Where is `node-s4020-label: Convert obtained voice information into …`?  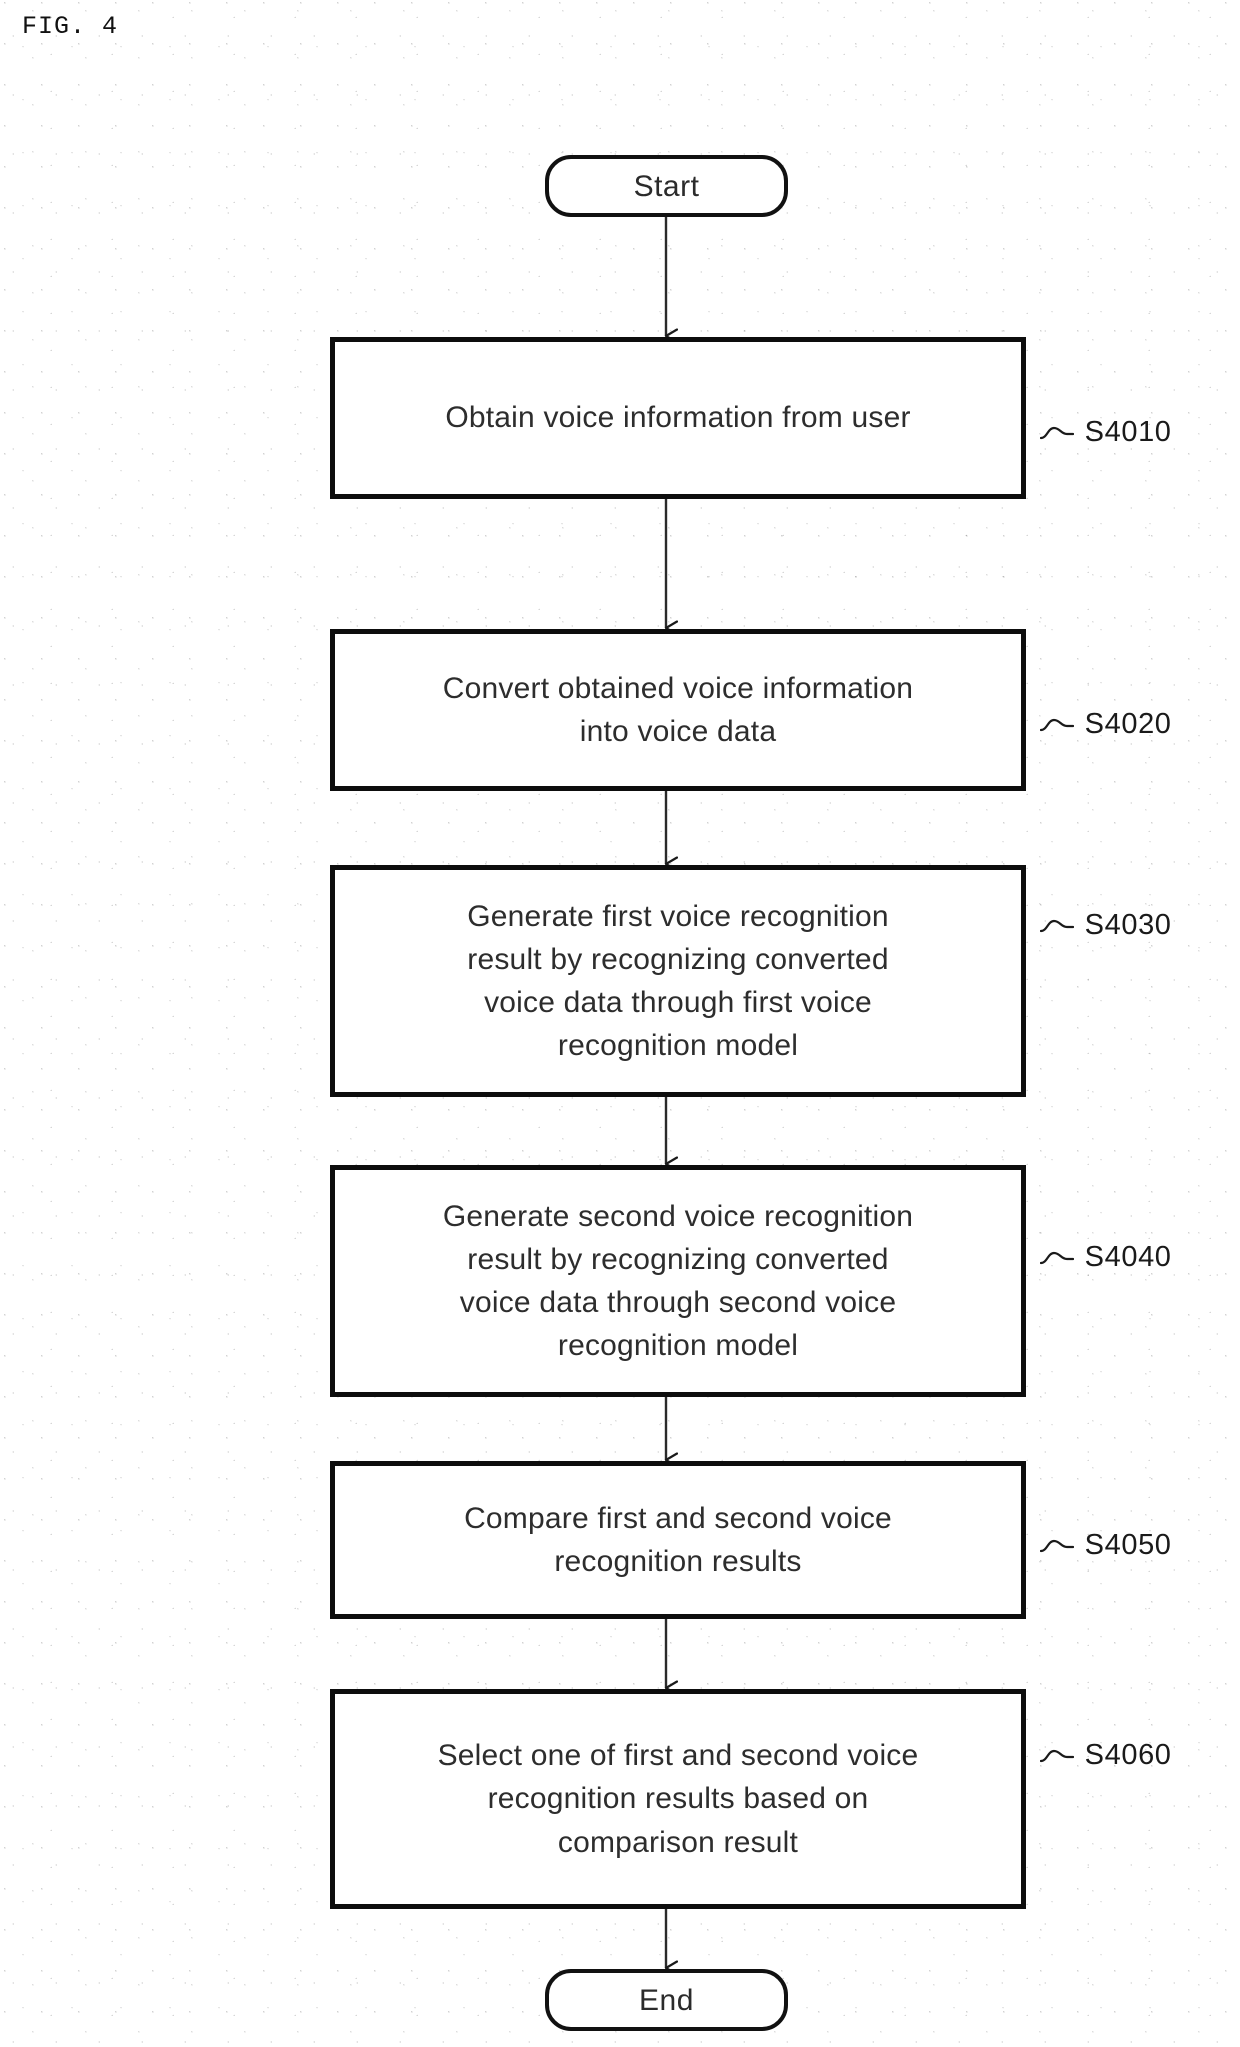
node-s4020-label: Convert obtained voice information into … is located at coordinates (678, 709).